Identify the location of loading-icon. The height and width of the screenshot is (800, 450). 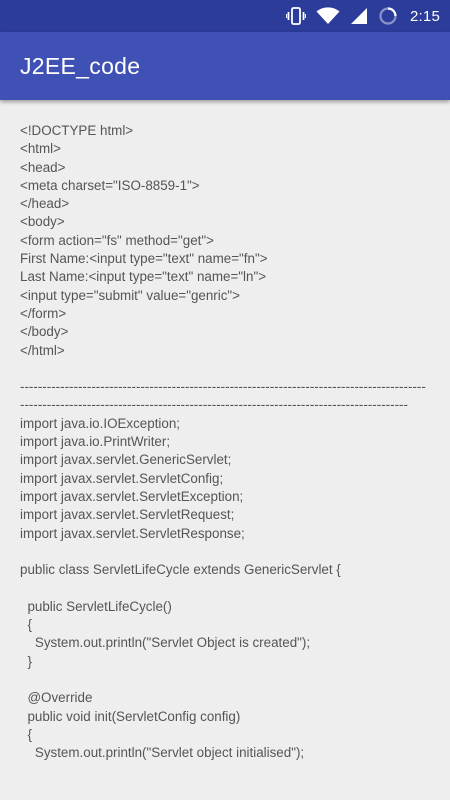
(388, 16).